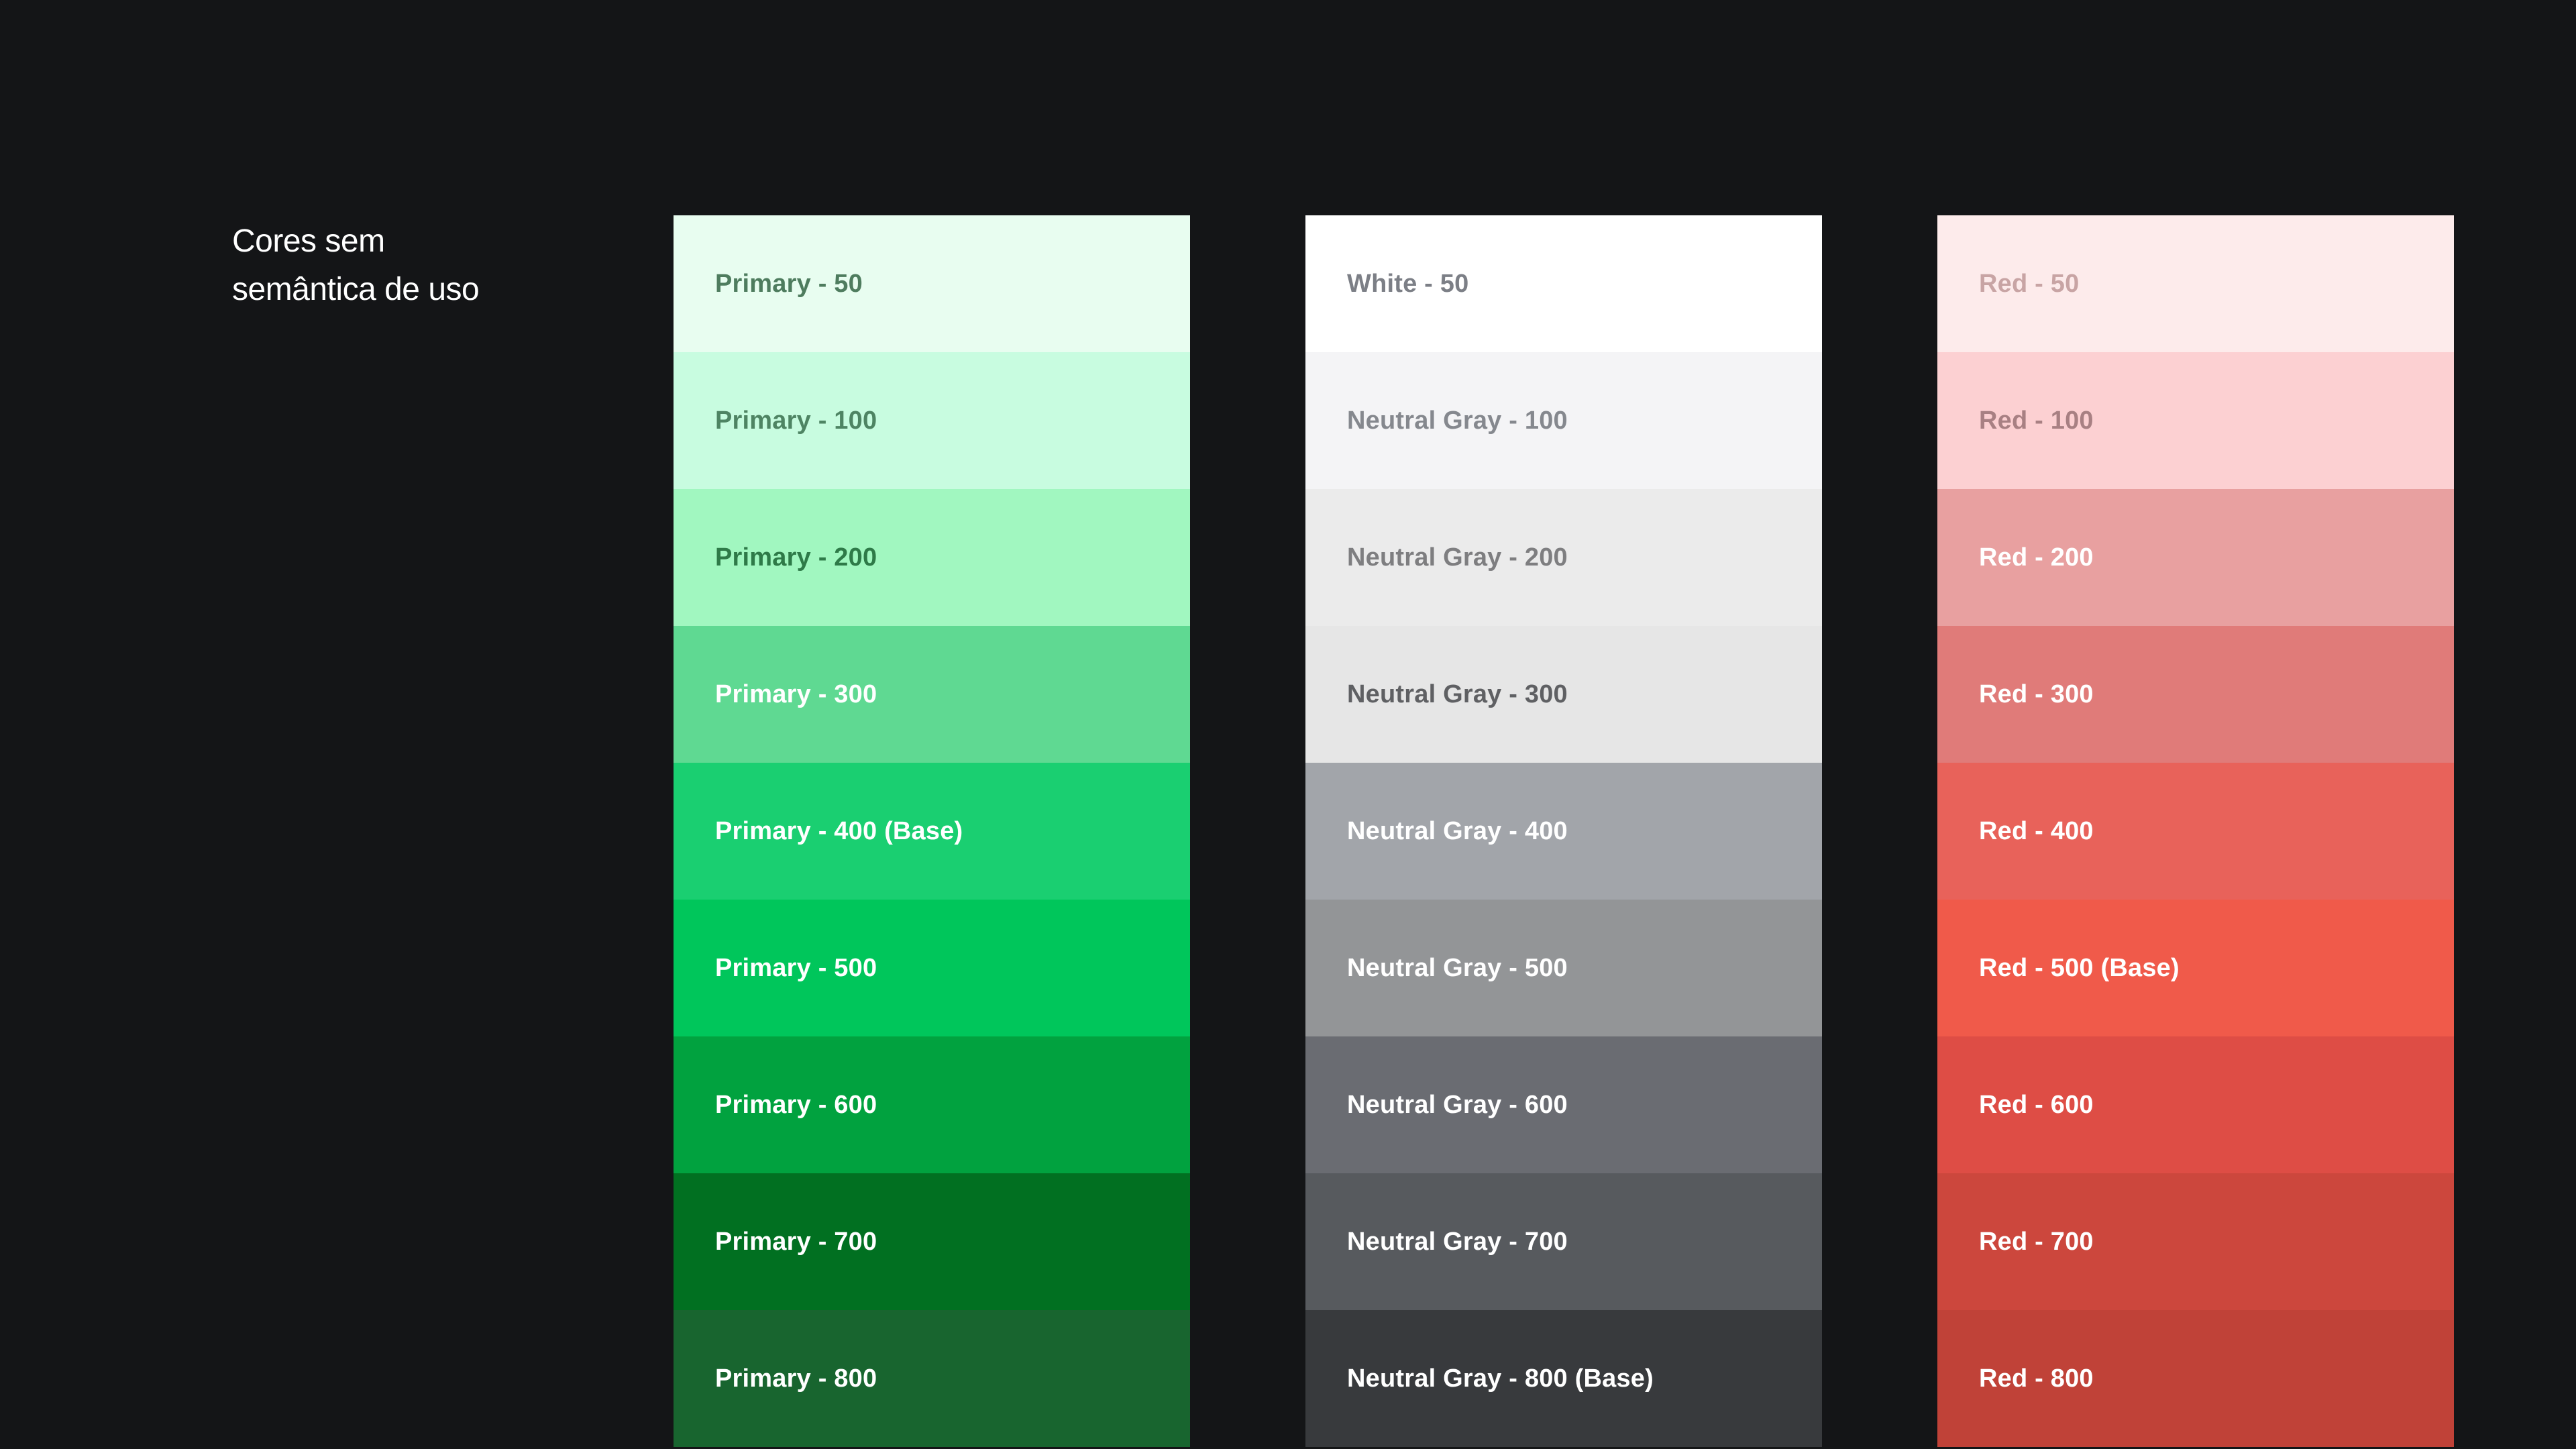 The image size is (2576, 1449). What do you see at coordinates (2195, 694) in the screenshot?
I see `red-swatch: Red - 300` at bounding box center [2195, 694].